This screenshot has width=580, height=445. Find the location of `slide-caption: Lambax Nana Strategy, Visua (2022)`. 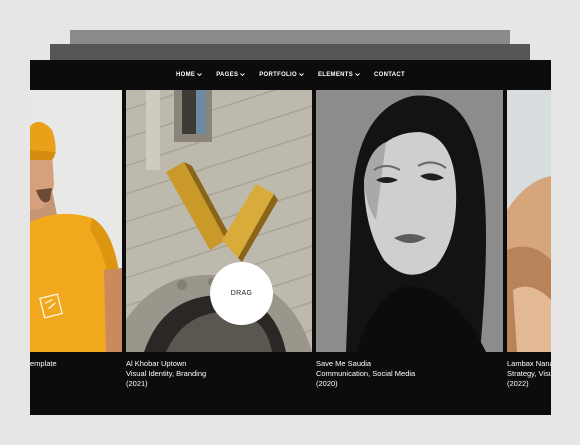

slide-caption: Lambax Nana Strategy, Visua (2022) is located at coordinates (529, 374).